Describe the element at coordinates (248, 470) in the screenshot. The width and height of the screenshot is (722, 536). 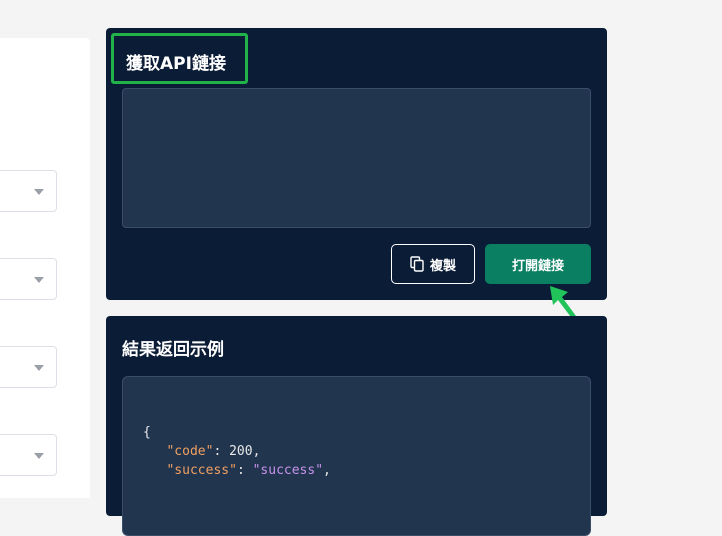
I see `code-line-success: "success": "success",` at that location.